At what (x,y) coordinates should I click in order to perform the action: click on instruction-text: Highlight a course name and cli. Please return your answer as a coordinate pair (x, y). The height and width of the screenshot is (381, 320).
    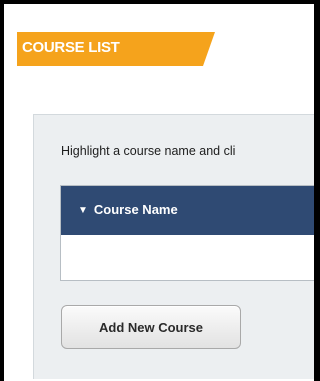
    Looking at the image, I should click on (148, 151).